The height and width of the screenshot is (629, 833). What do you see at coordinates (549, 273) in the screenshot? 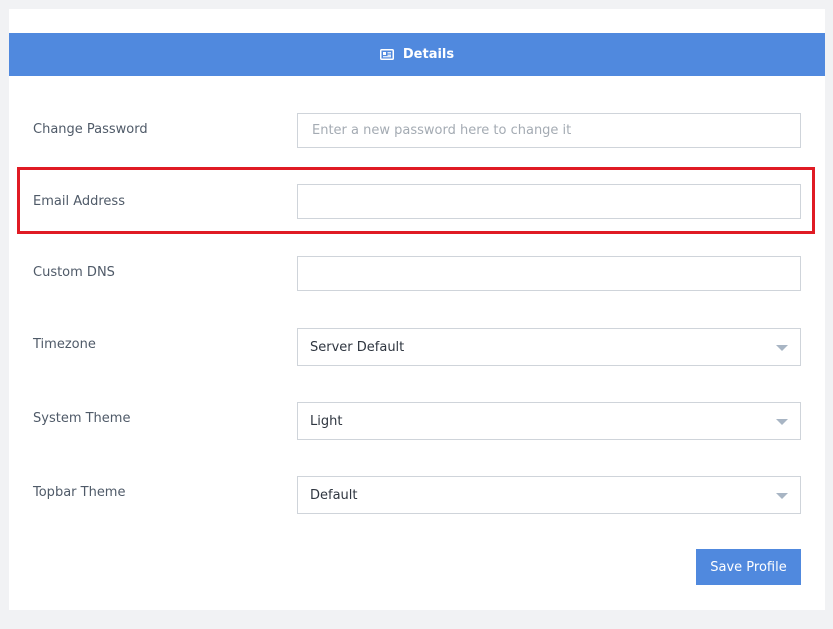
I see `custom-dns-input` at bounding box center [549, 273].